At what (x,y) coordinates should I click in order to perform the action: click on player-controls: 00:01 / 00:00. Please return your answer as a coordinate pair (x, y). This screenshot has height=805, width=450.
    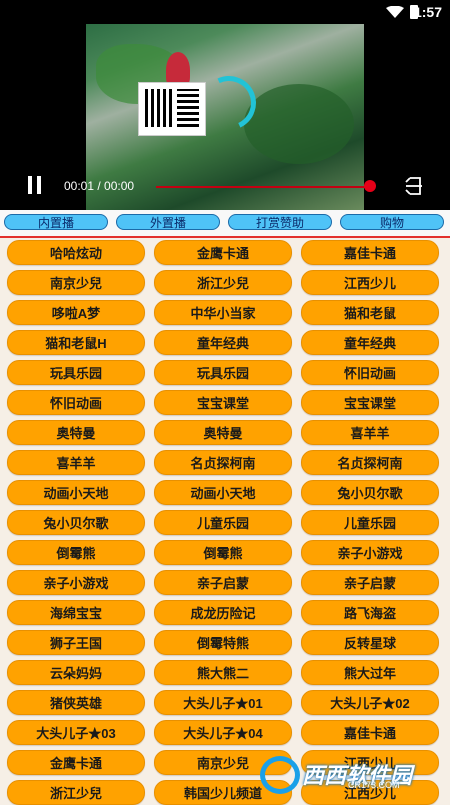
    Looking at the image, I should click on (225, 187).